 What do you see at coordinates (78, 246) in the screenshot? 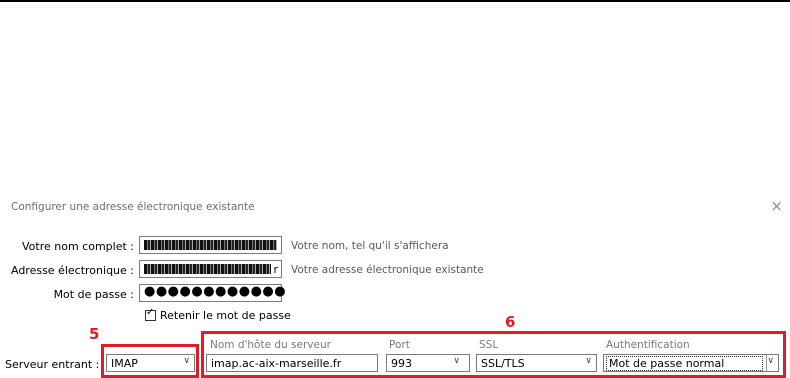
I see `name-label: Votre nom complet :` at bounding box center [78, 246].